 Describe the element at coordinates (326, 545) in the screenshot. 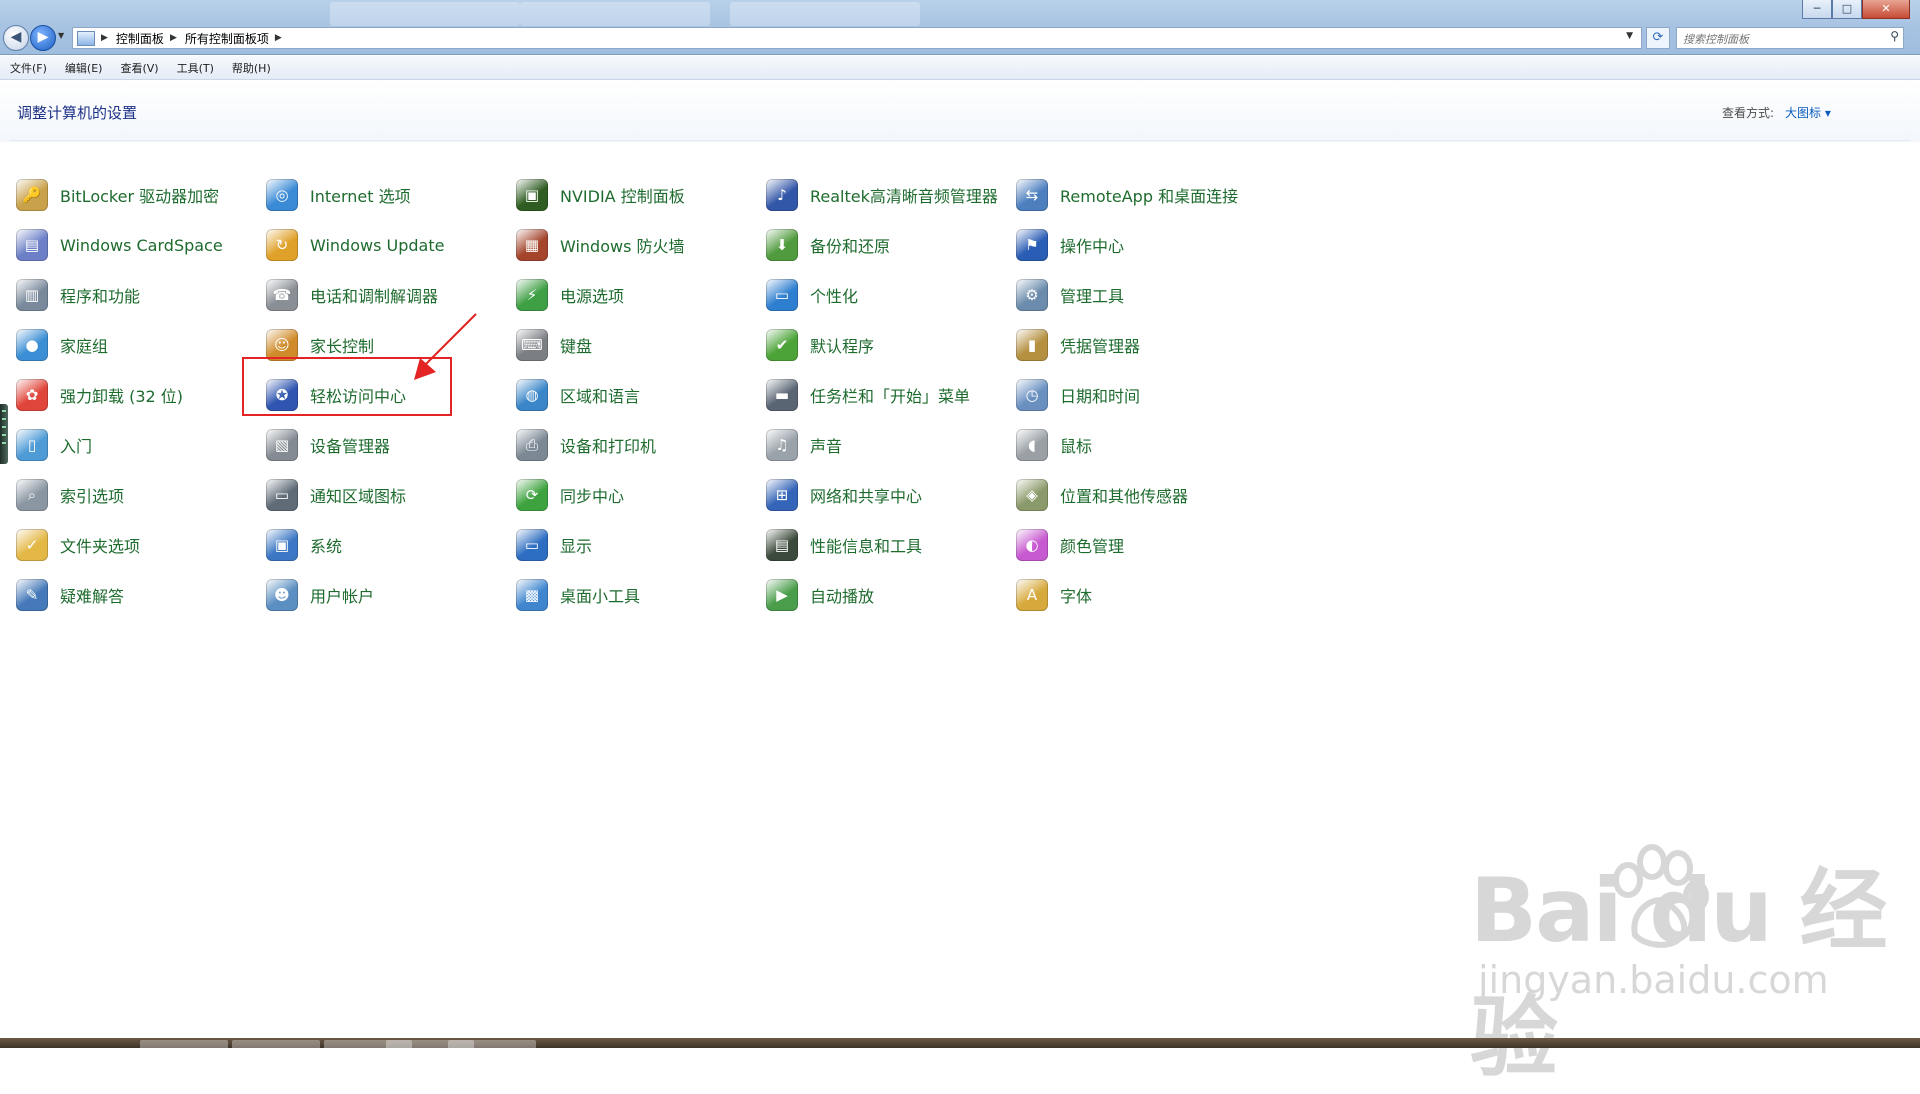

I see `cp-item-label: 系统` at that location.